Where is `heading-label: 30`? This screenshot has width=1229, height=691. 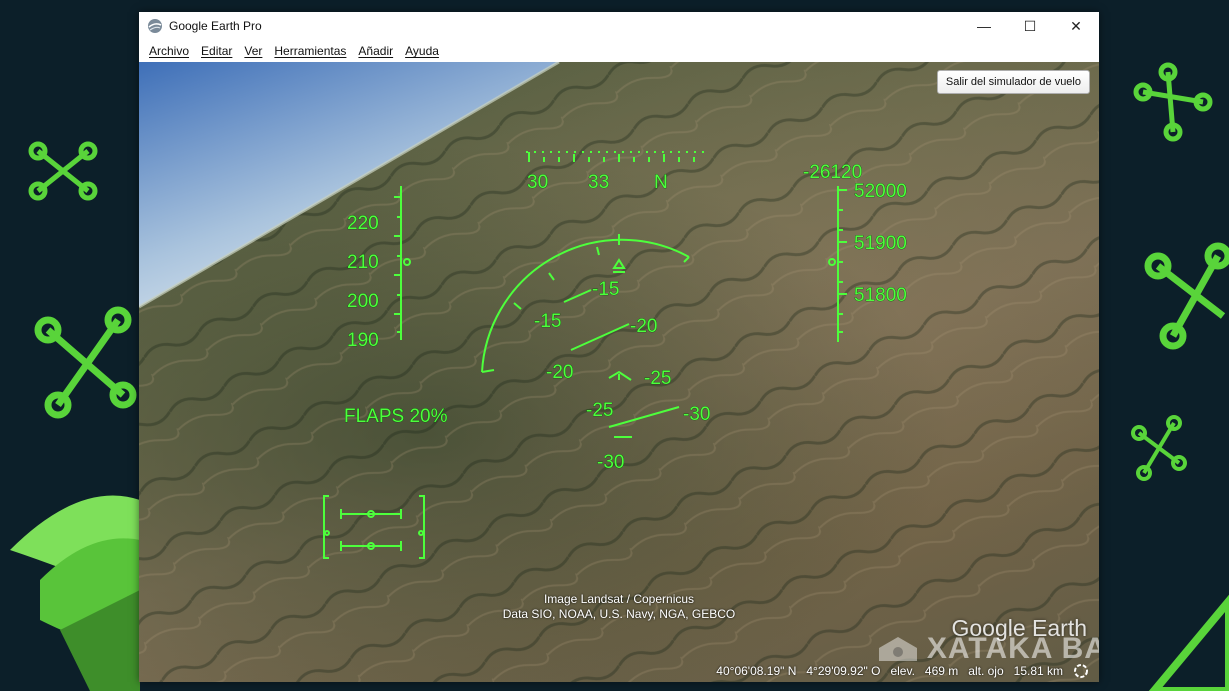
heading-label: 30 is located at coordinates (537, 182).